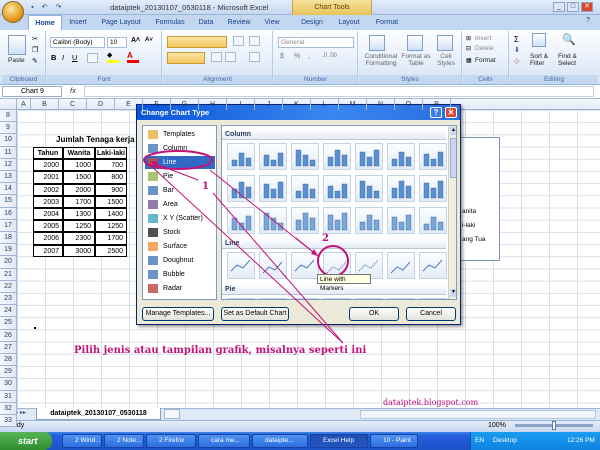  What do you see at coordinates (241, 104) in the screenshot?
I see `column-header-i: I` at bounding box center [241, 104].